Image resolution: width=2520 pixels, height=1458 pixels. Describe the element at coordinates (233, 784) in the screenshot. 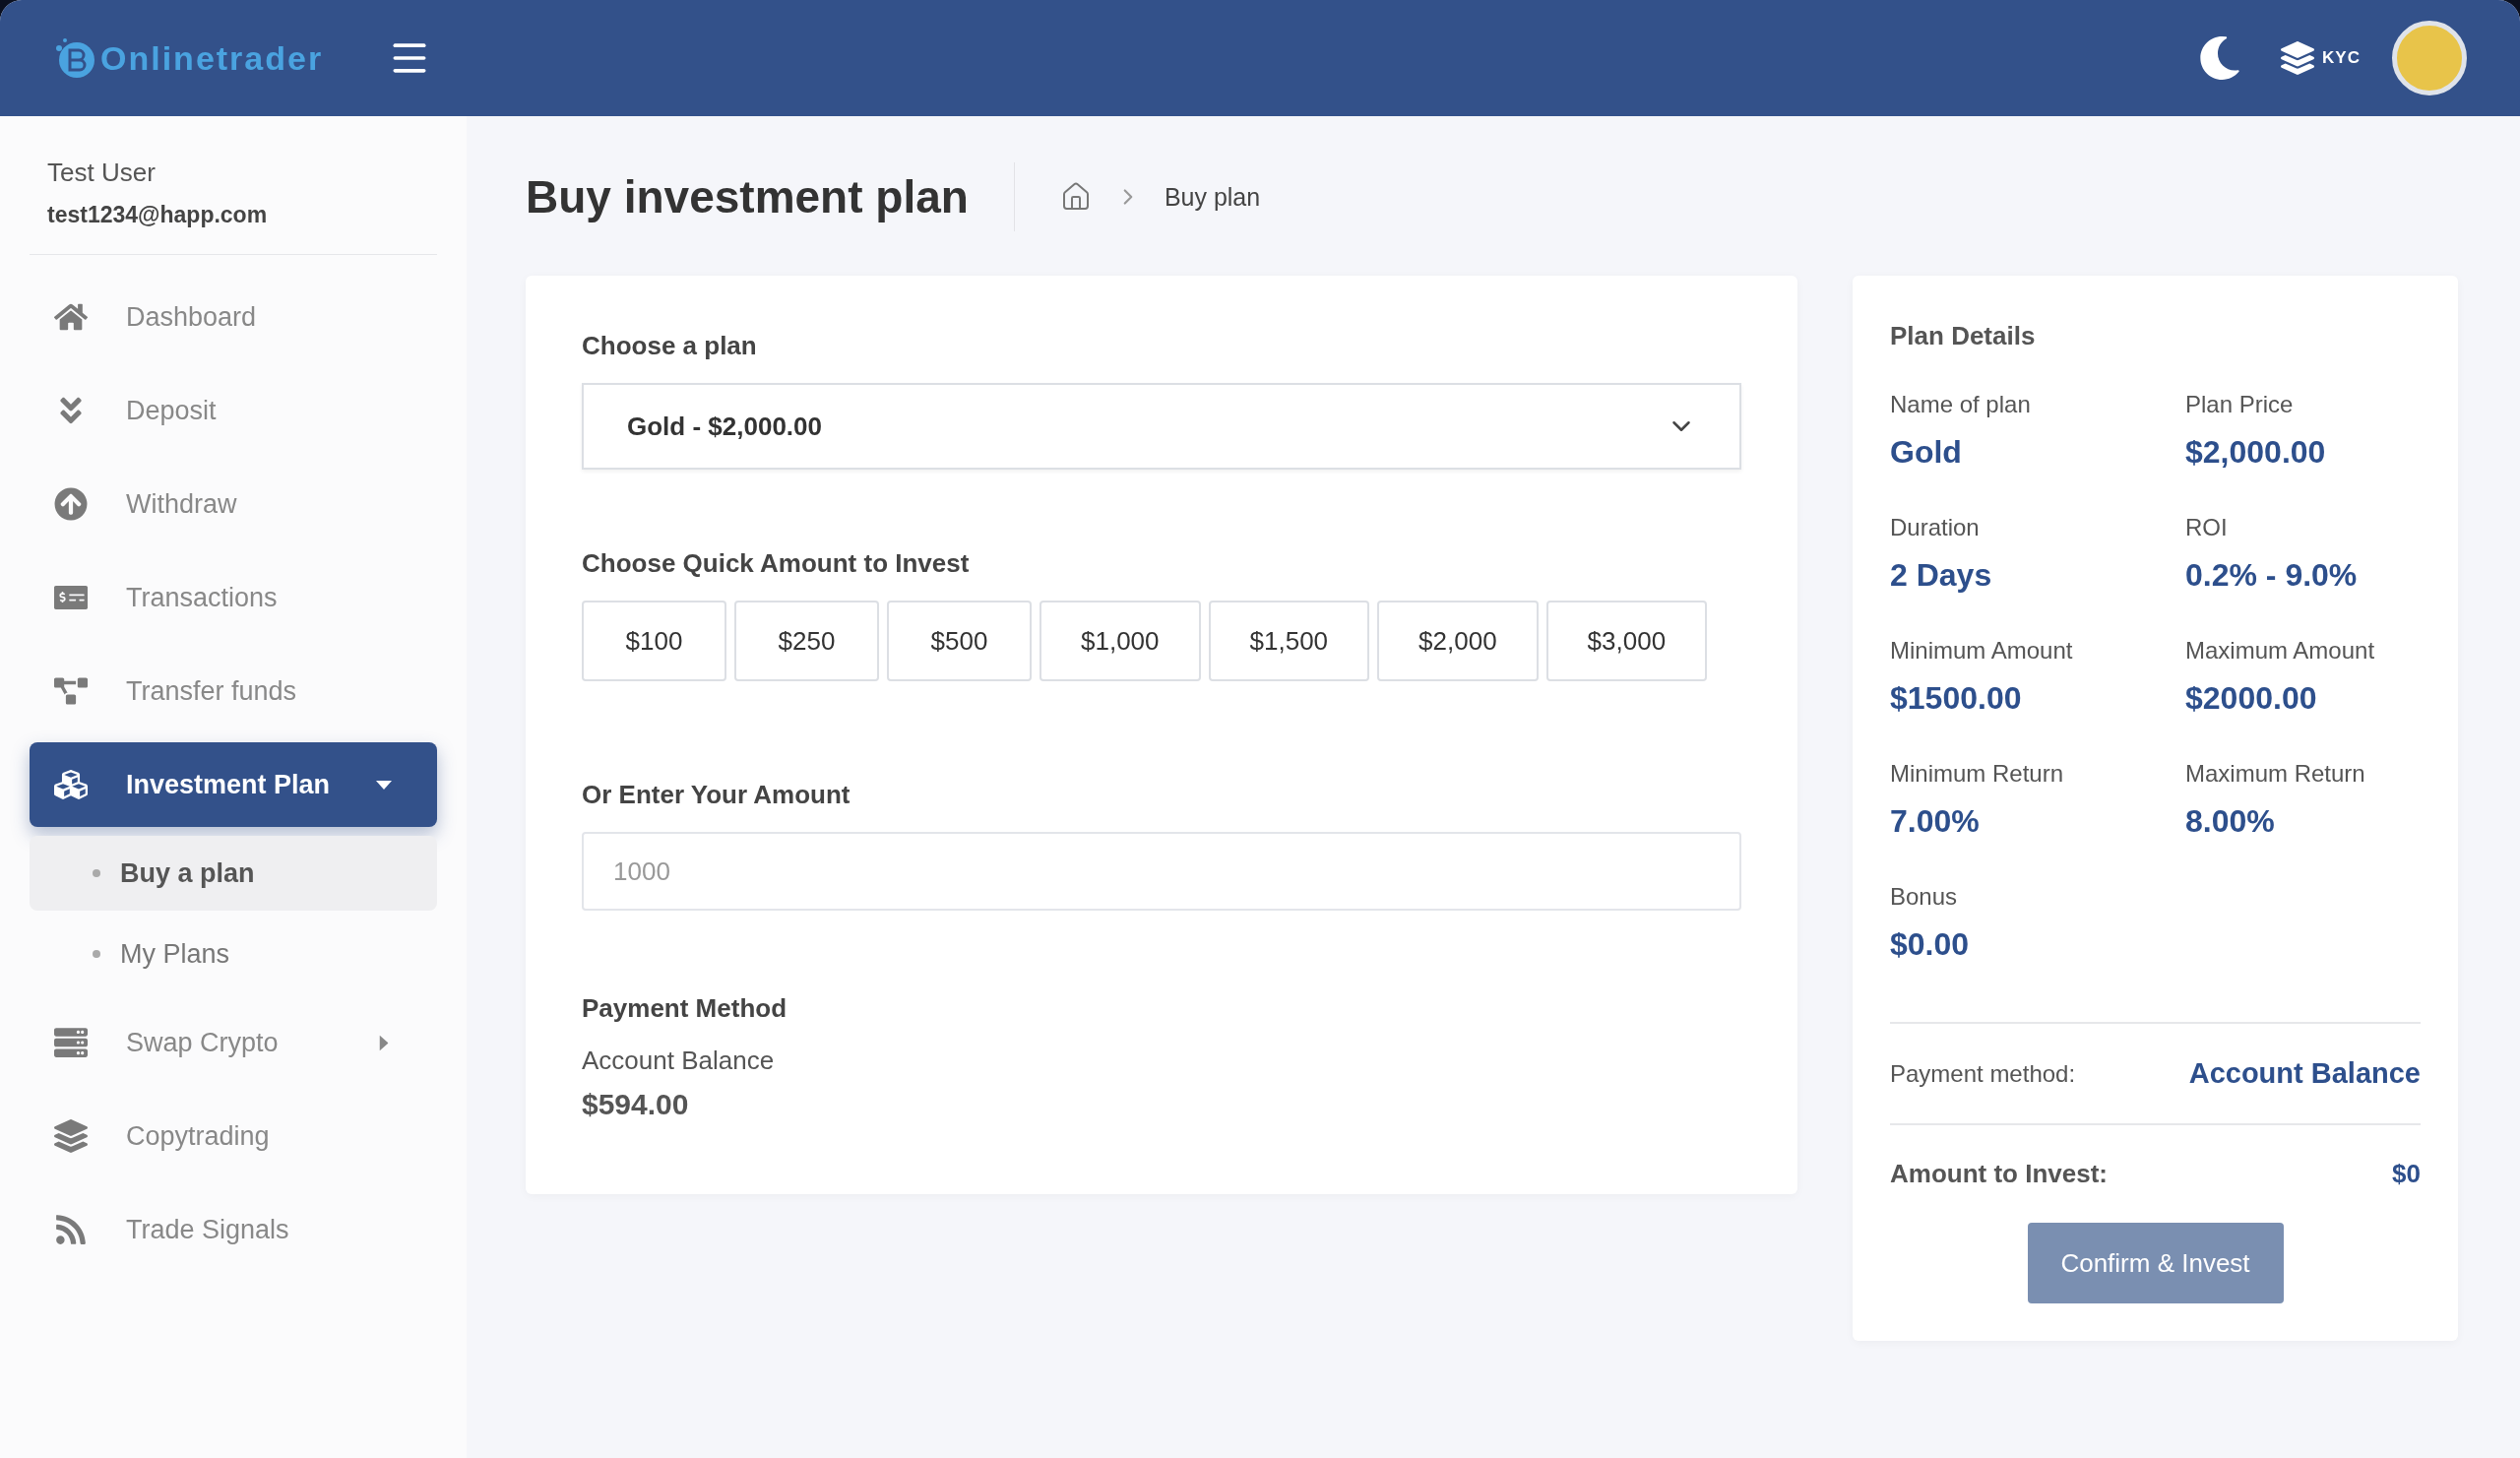

I see `sidebar-item: Investment Plan` at that location.